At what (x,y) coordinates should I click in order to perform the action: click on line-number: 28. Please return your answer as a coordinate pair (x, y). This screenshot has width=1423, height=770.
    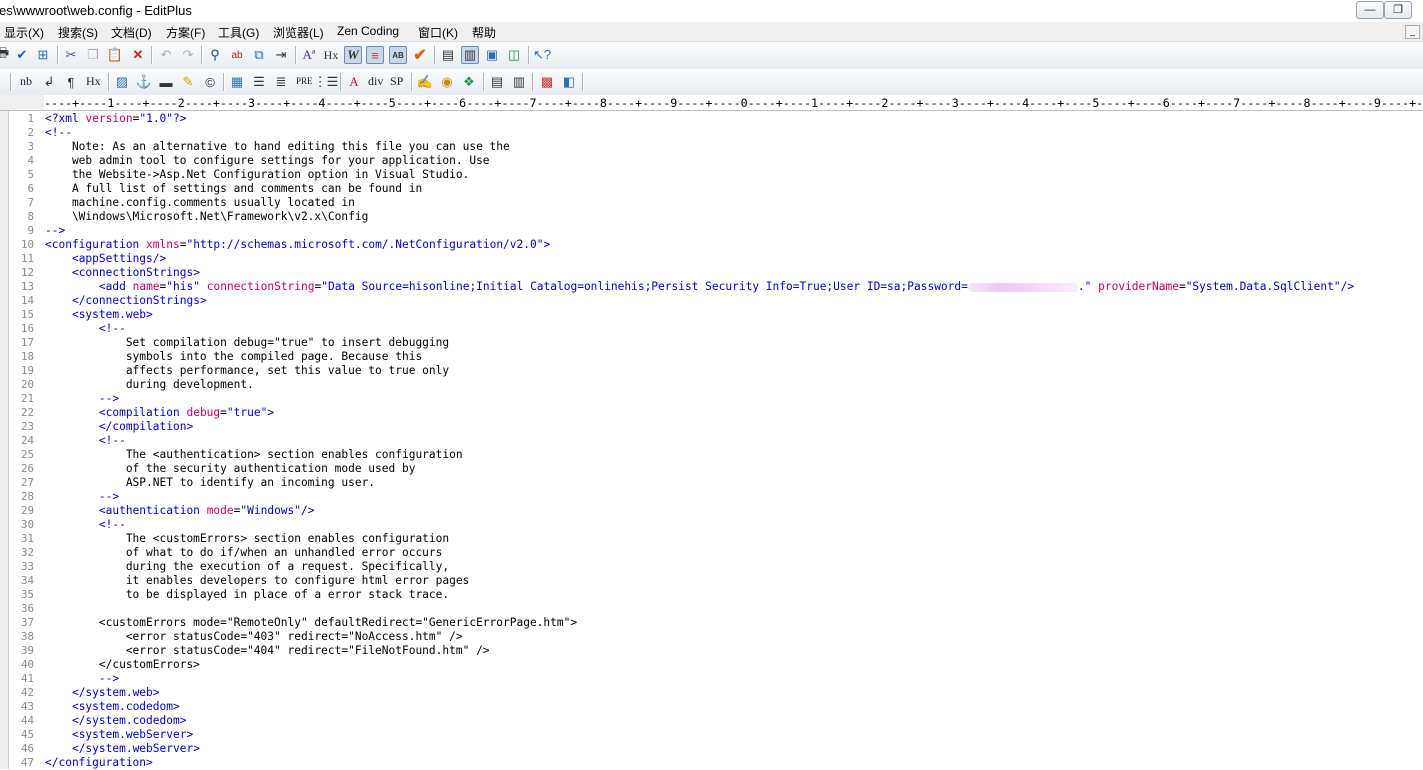
    Looking at the image, I should click on (27, 496).